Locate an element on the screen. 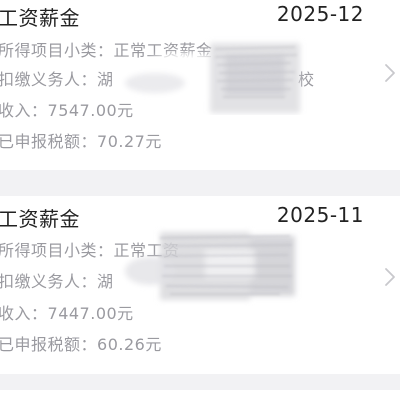  subcategory-row: 所得项目小类：正常工资 is located at coordinates (90, 249).